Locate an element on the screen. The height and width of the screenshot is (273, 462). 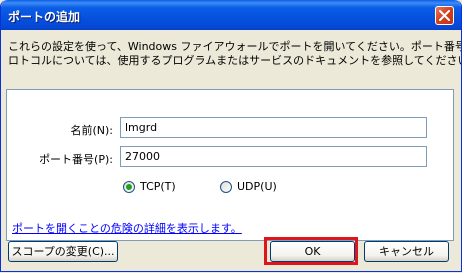
udp-radio-button is located at coordinates (226, 186).